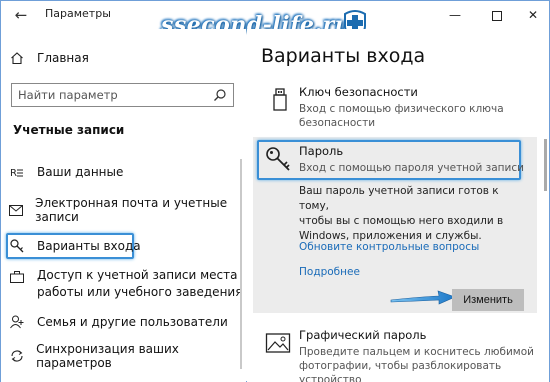 The width and height of the screenshot is (550, 382). I want to click on briefcase-icon, so click(17, 277).